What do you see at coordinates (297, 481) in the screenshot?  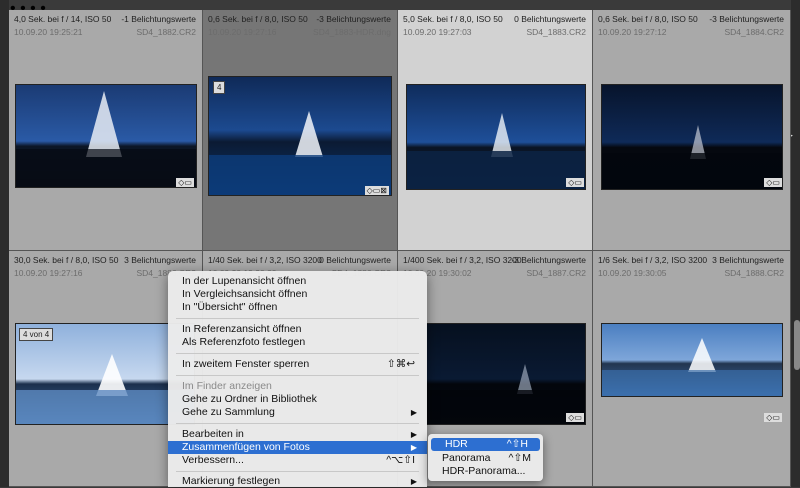 I see `menu-item-set-flag: Markierung festlegen ▶` at bounding box center [297, 481].